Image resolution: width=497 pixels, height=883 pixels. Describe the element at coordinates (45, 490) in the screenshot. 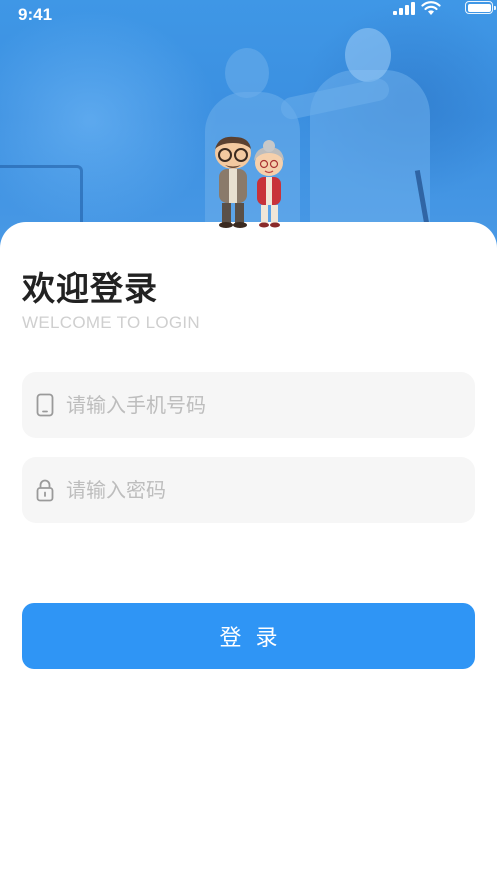

I see `lock-icon` at that location.